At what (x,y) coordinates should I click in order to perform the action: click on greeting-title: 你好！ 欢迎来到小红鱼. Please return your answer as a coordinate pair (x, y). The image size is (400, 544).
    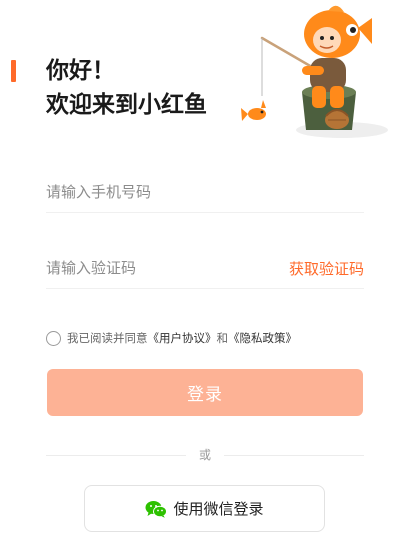
    Looking at the image, I should click on (126, 88).